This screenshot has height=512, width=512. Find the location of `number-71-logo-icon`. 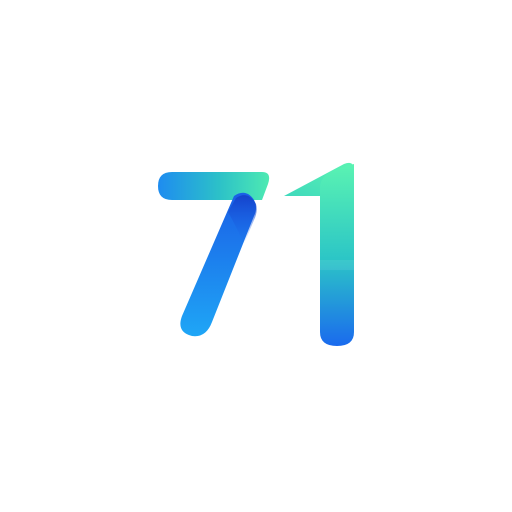

number-71-logo-icon is located at coordinates (256, 254).